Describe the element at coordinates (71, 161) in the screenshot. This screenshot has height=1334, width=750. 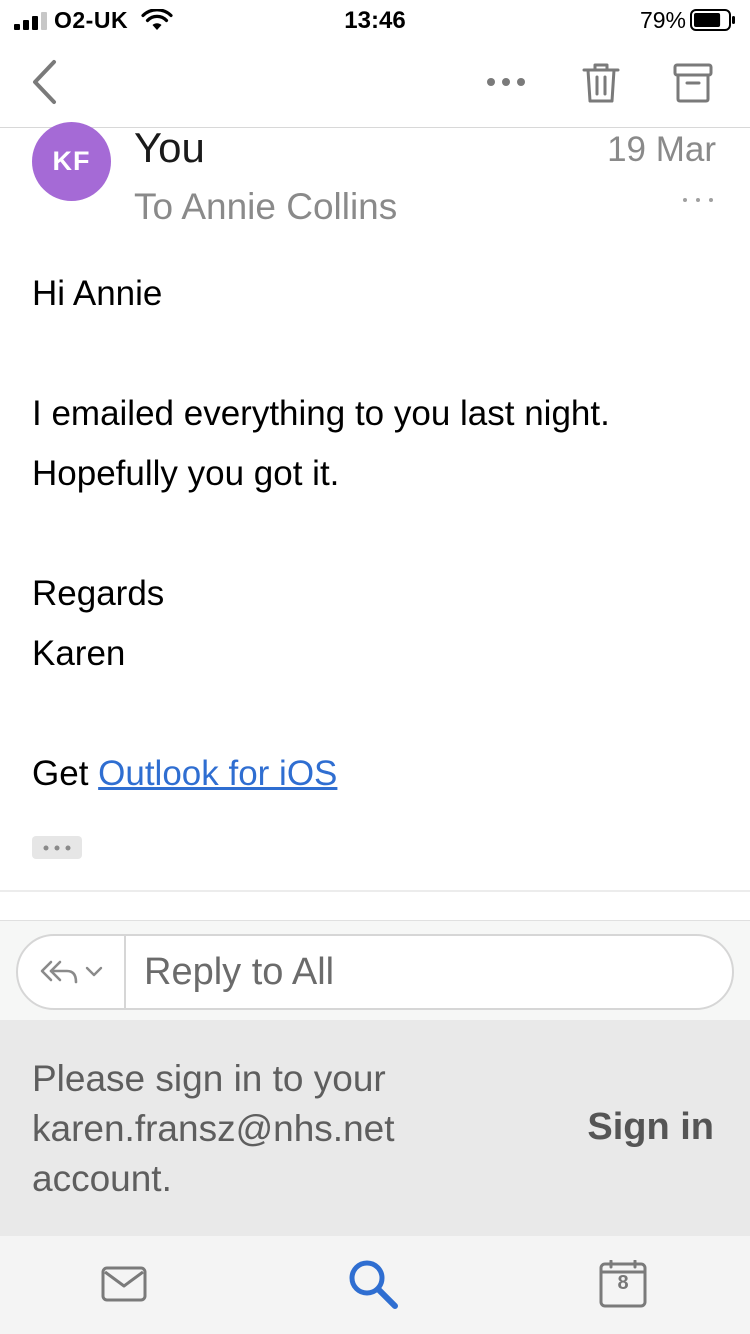
I see `sender-avatar: KF` at that location.